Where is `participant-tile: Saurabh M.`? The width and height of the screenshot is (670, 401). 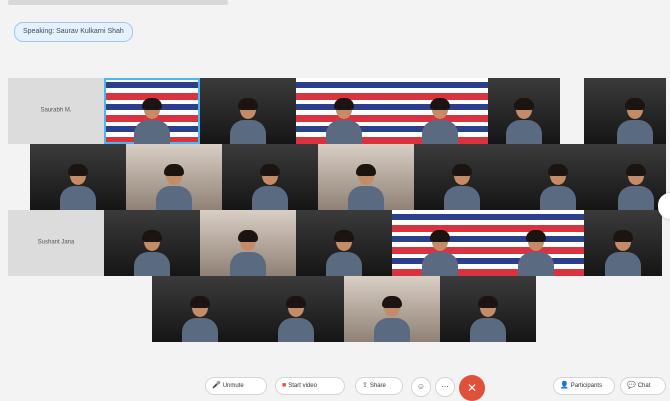
participant-tile: Saurabh M. is located at coordinates (56, 111).